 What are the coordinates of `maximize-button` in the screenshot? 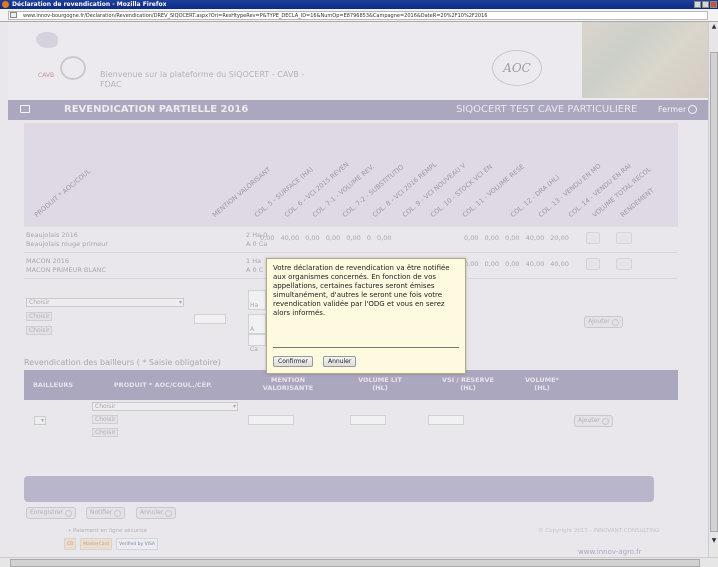 It's located at (705, 4).